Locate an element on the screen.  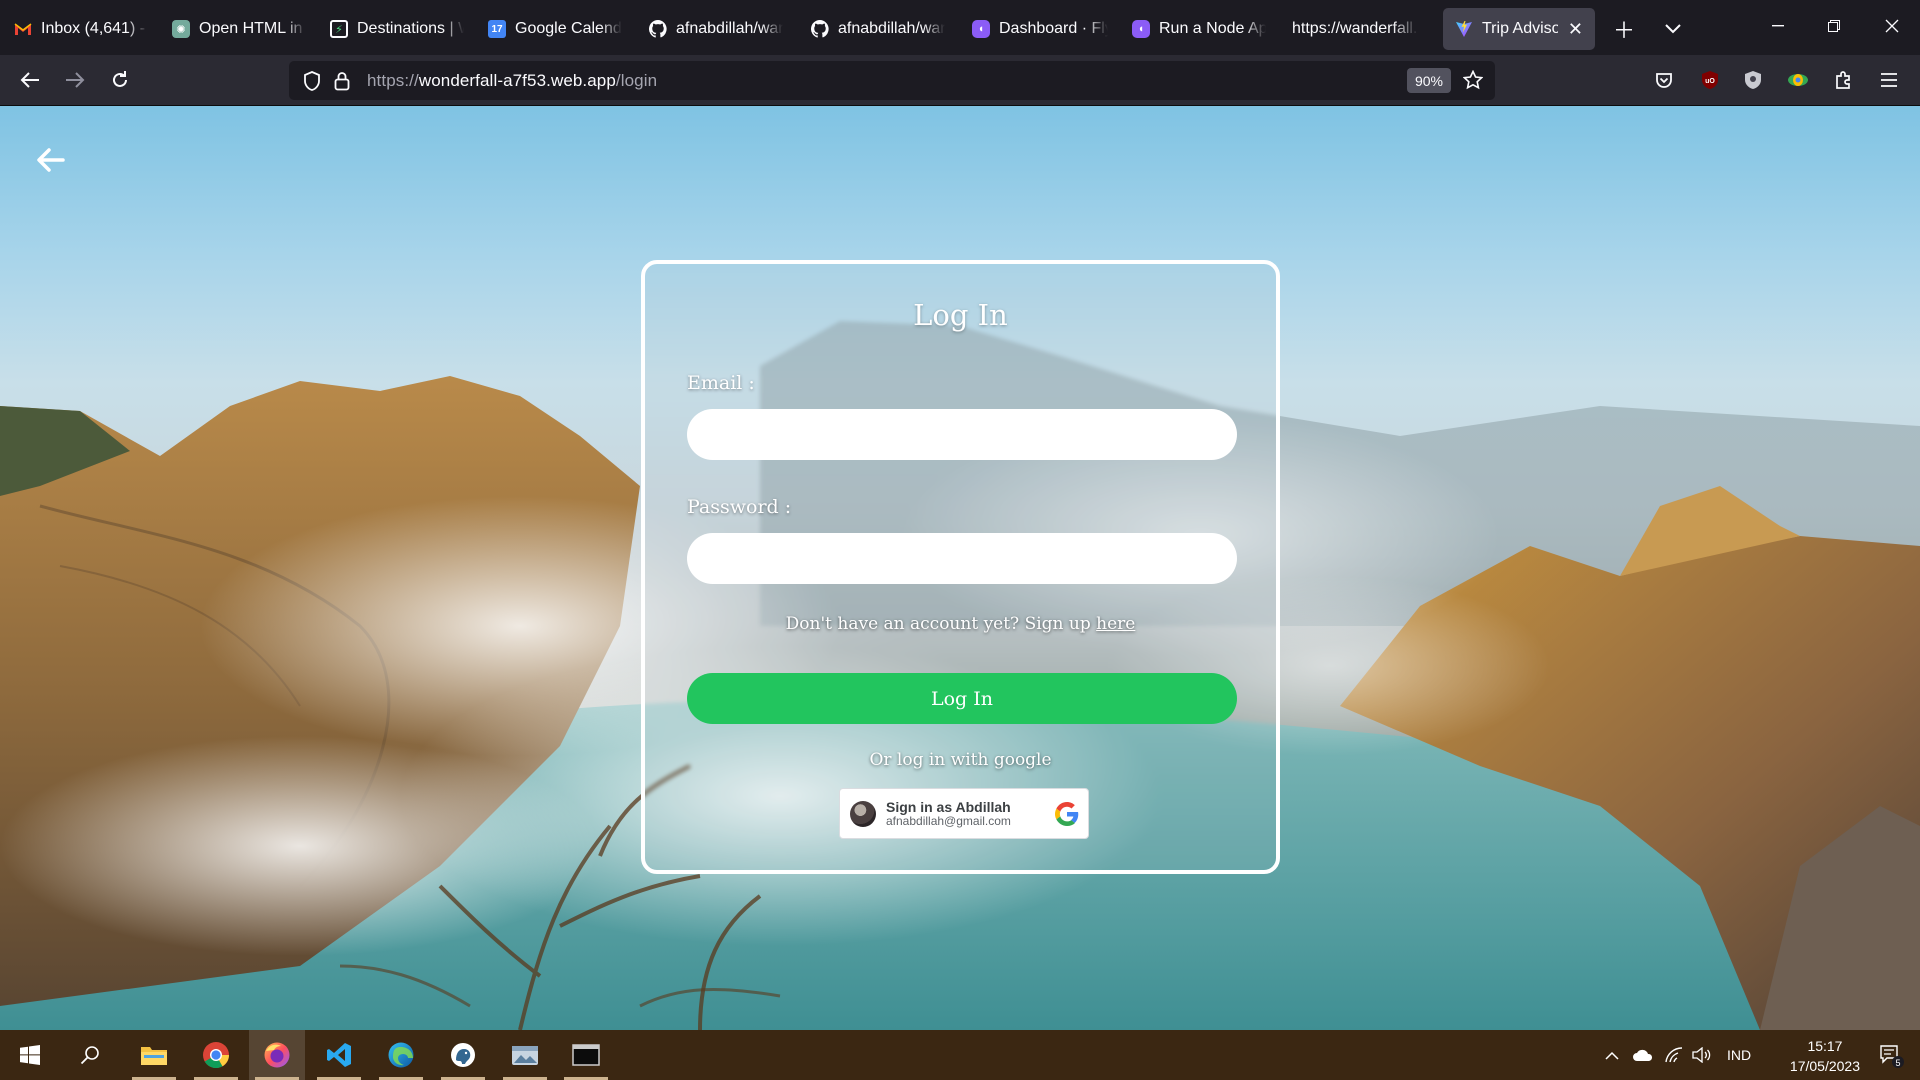
windows-taskbar: IND 15:17 17/05/2023 5 is located at coordinates (960, 1055).